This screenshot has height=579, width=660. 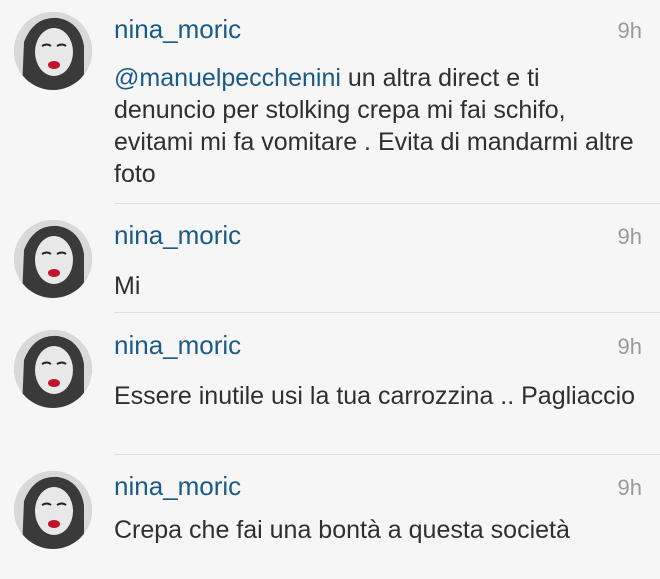 I want to click on mention-link: @manuelpecchenini, so click(x=227, y=78).